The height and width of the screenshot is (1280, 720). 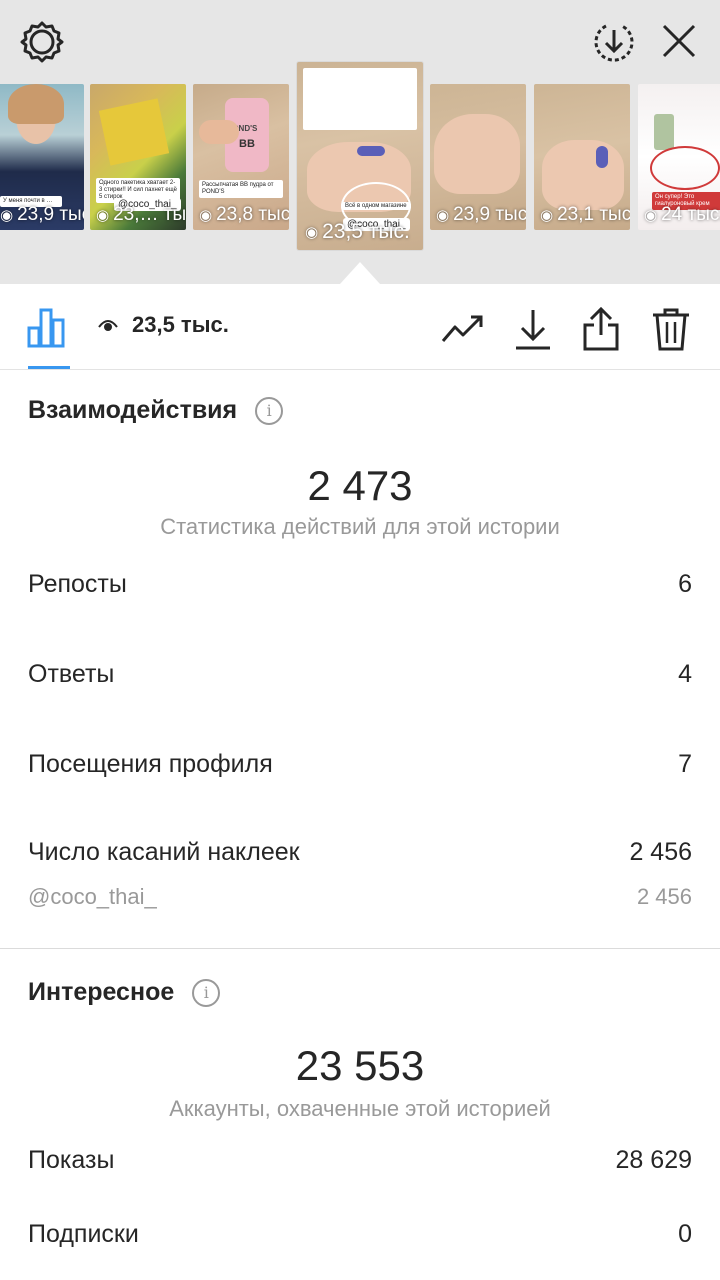 I want to click on story-views: ◉ 23,5 тыс., so click(x=357, y=231).